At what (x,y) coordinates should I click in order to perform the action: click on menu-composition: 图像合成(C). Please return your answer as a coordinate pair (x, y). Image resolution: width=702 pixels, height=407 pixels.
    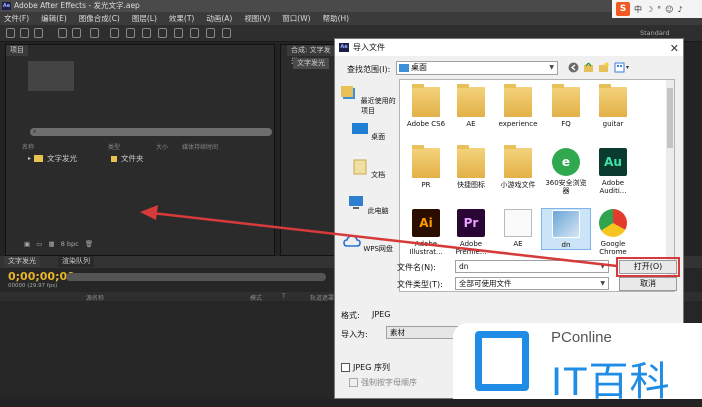
    Looking at the image, I should click on (99, 18).